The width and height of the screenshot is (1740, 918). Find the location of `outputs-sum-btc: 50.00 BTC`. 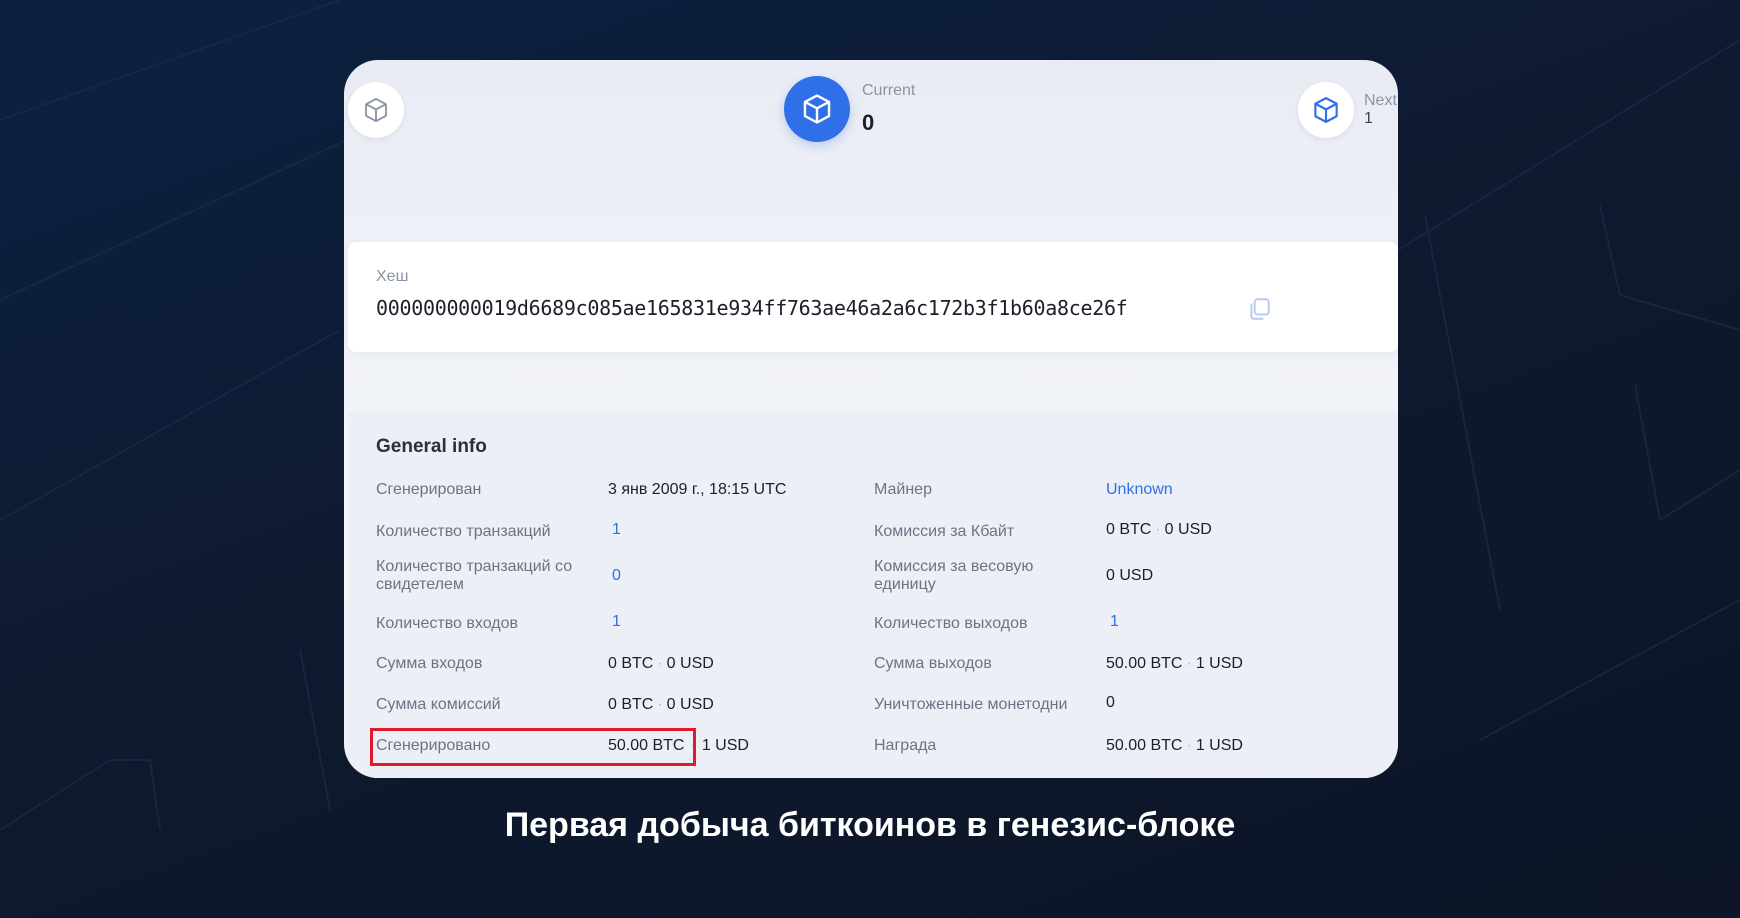

outputs-sum-btc: 50.00 BTC is located at coordinates (1144, 663).